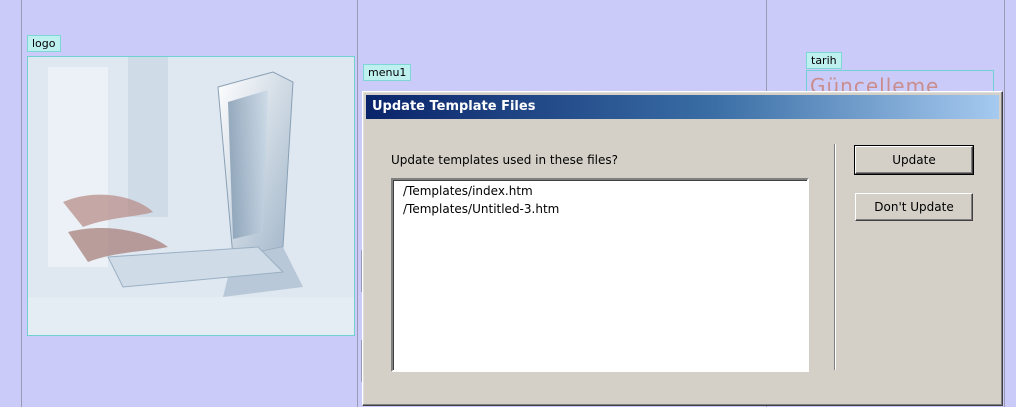 The image size is (1016, 407). I want to click on date-region-tag: tarih, so click(824, 60).